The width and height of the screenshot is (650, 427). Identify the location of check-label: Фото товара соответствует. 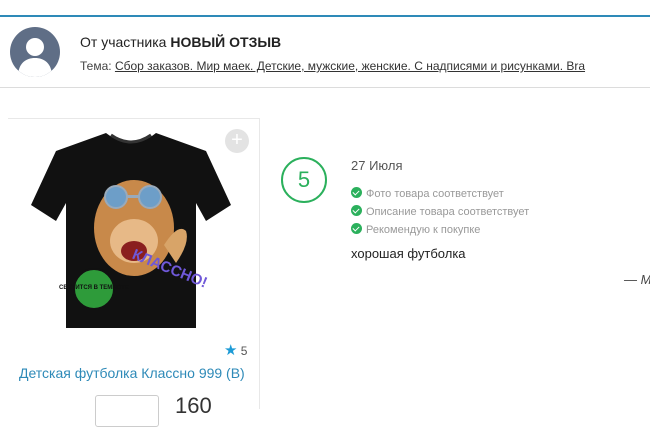
(435, 194).